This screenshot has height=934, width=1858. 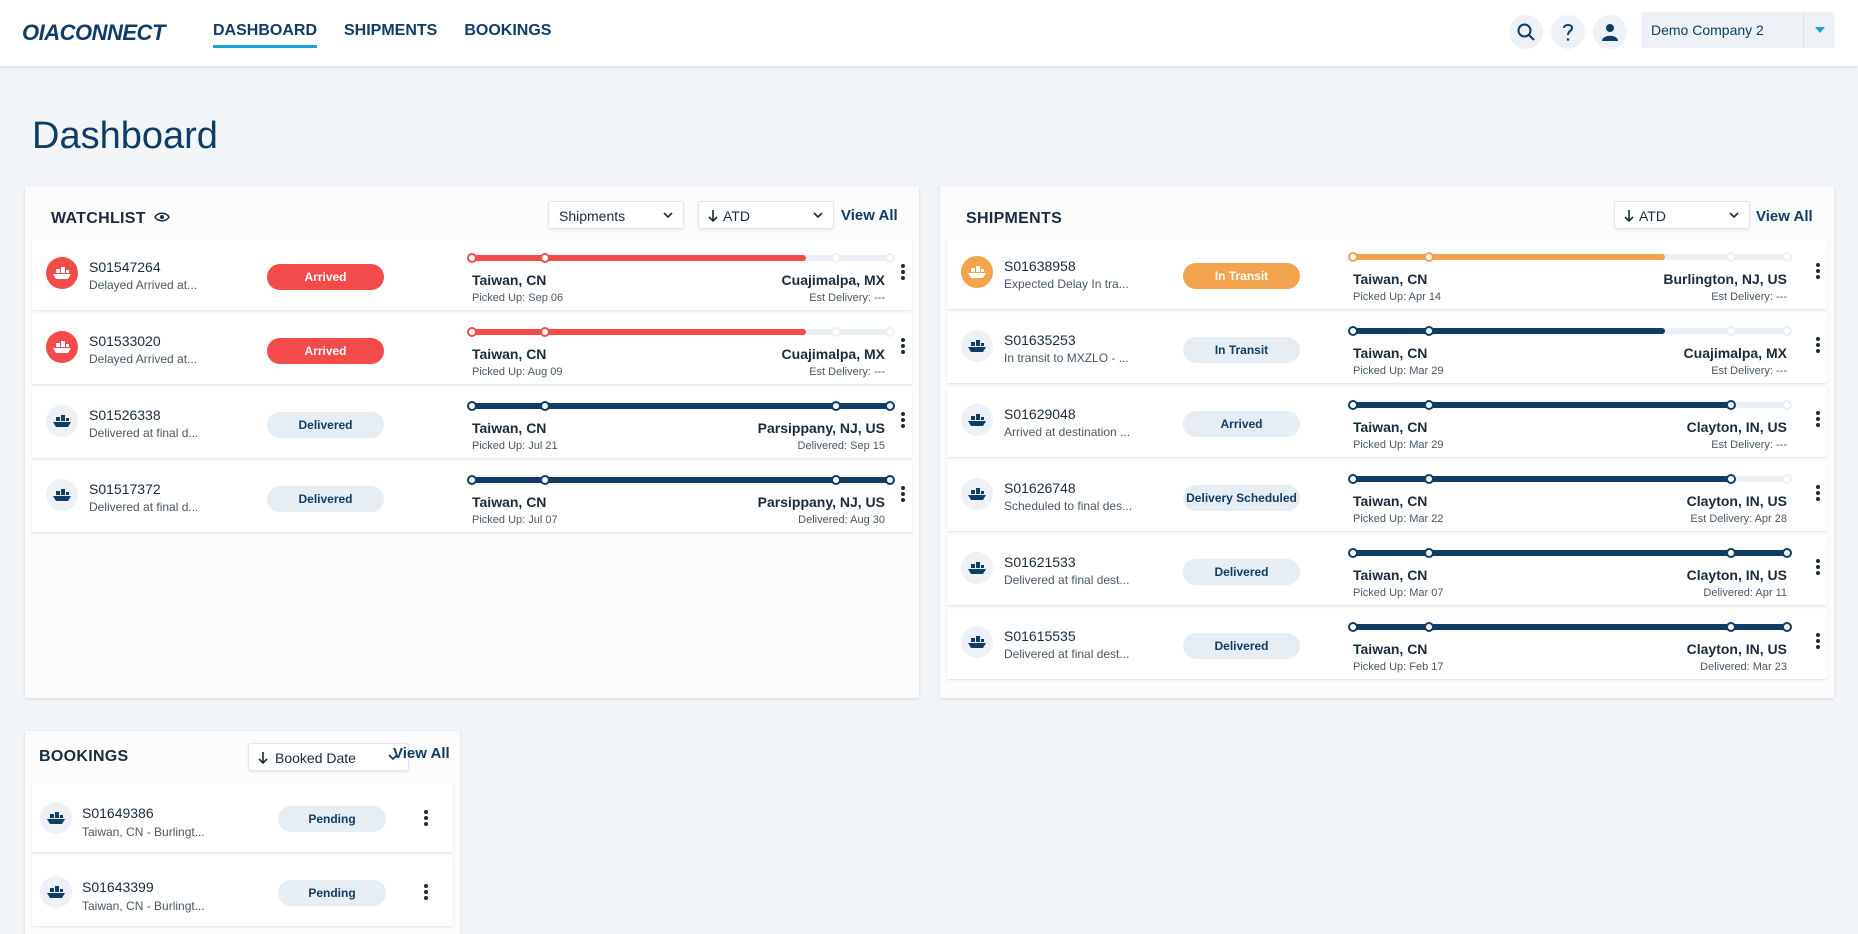 What do you see at coordinates (265, 35) in the screenshot?
I see `nav-dashboard: DASHBOARD` at bounding box center [265, 35].